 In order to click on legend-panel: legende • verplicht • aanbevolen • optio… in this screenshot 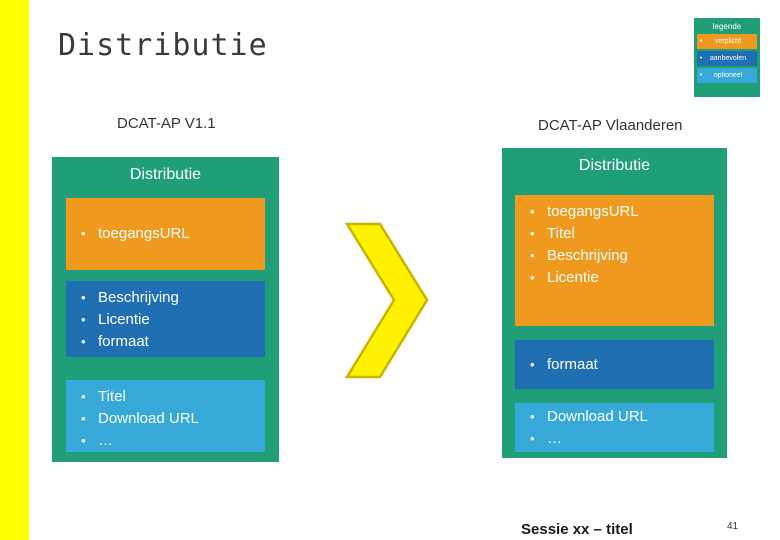, I will do `click(727, 57)`.